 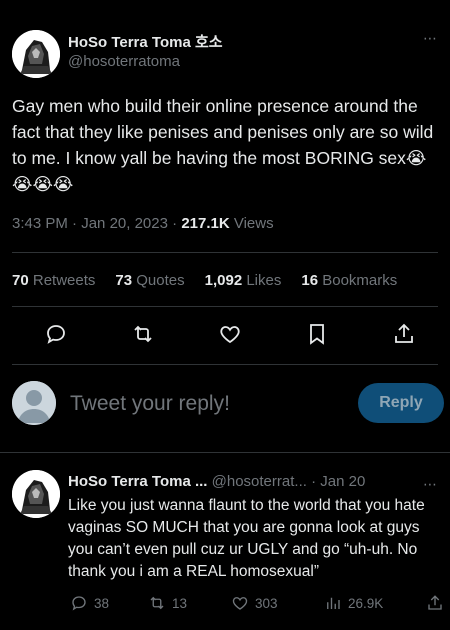 I want to click on tweet-meta: 3:43 PM · Jan 20, 2023 · 217.1K Views, so click(x=143, y=223).